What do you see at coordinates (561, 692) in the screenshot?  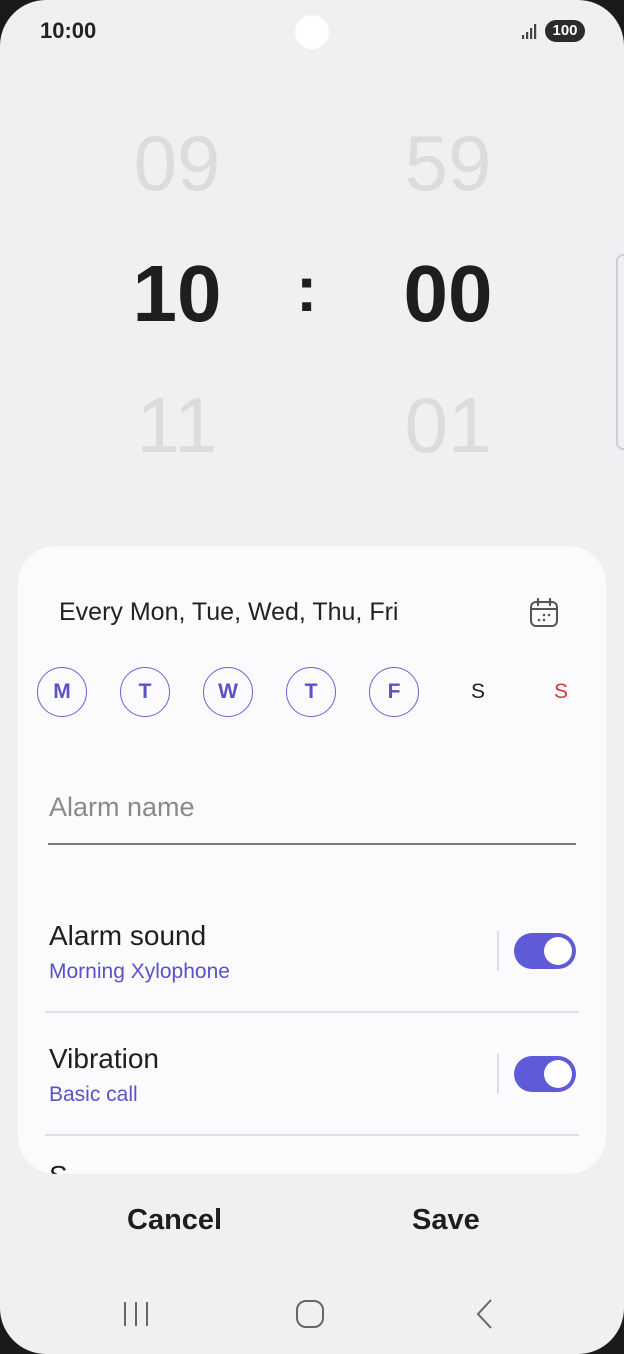 I see `day-toggle-sunday: S` at bounding box center [561, 692].